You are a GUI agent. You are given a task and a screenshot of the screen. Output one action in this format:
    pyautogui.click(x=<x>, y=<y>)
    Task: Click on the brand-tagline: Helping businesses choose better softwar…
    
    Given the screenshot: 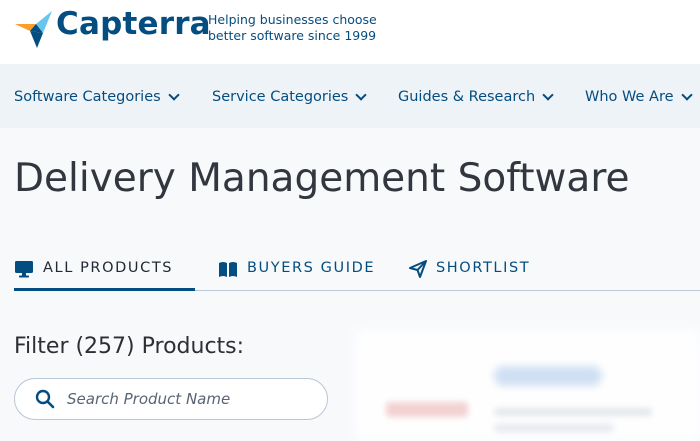 What is the action you would take?
    pyautogui.click(x=292, y=28)
    